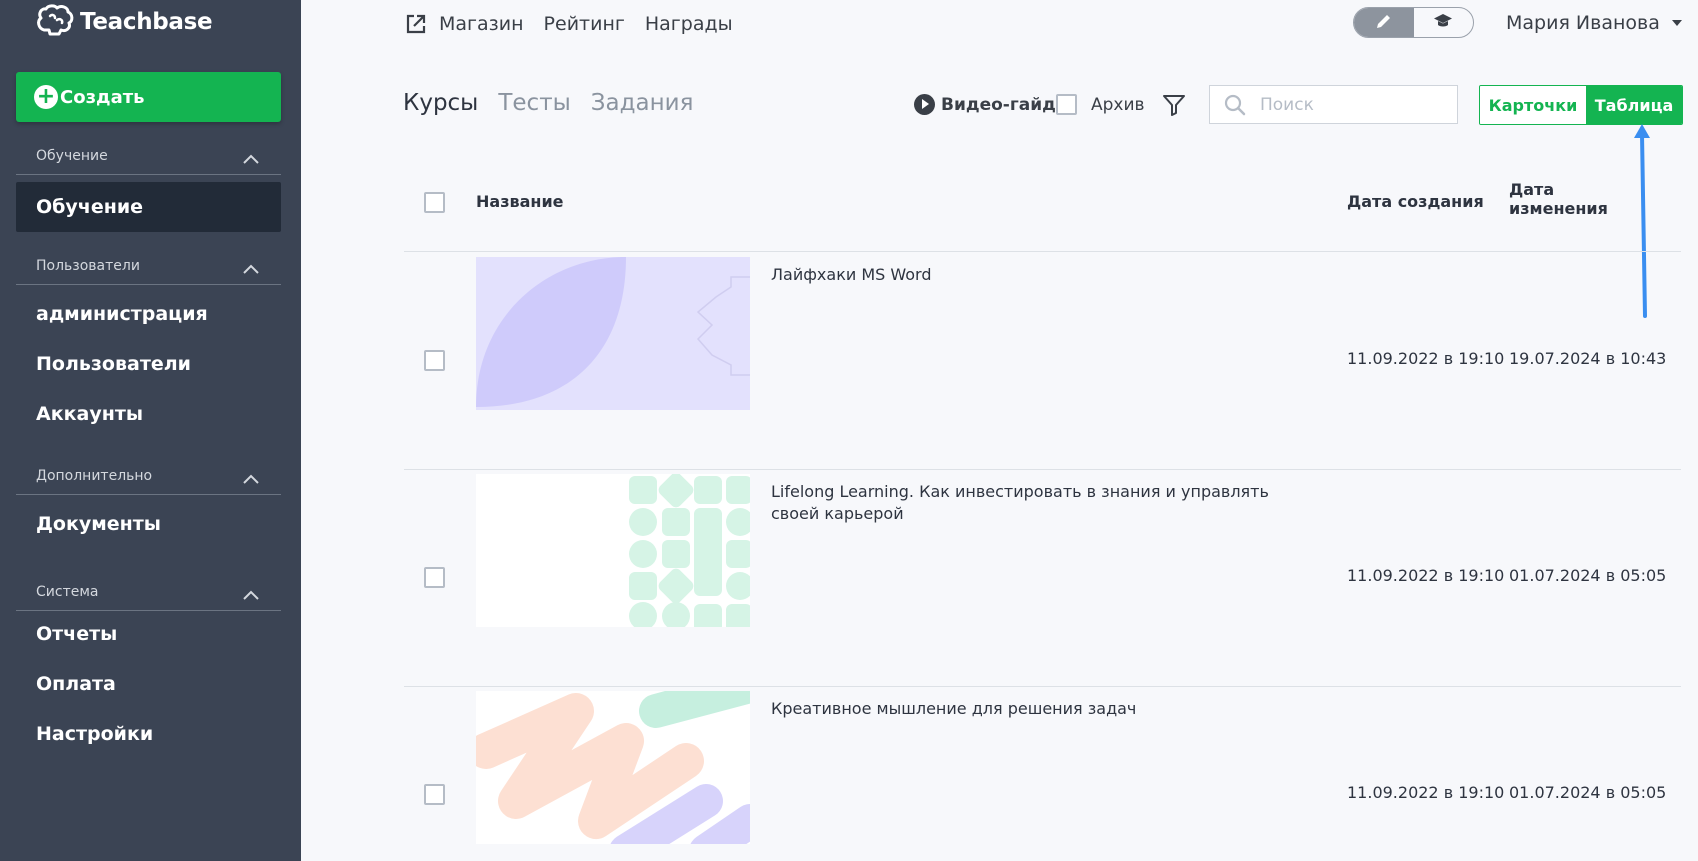 The image size is (1698, 861). I want to click on sidebar-item-documents: Документы, so click(98, 524).